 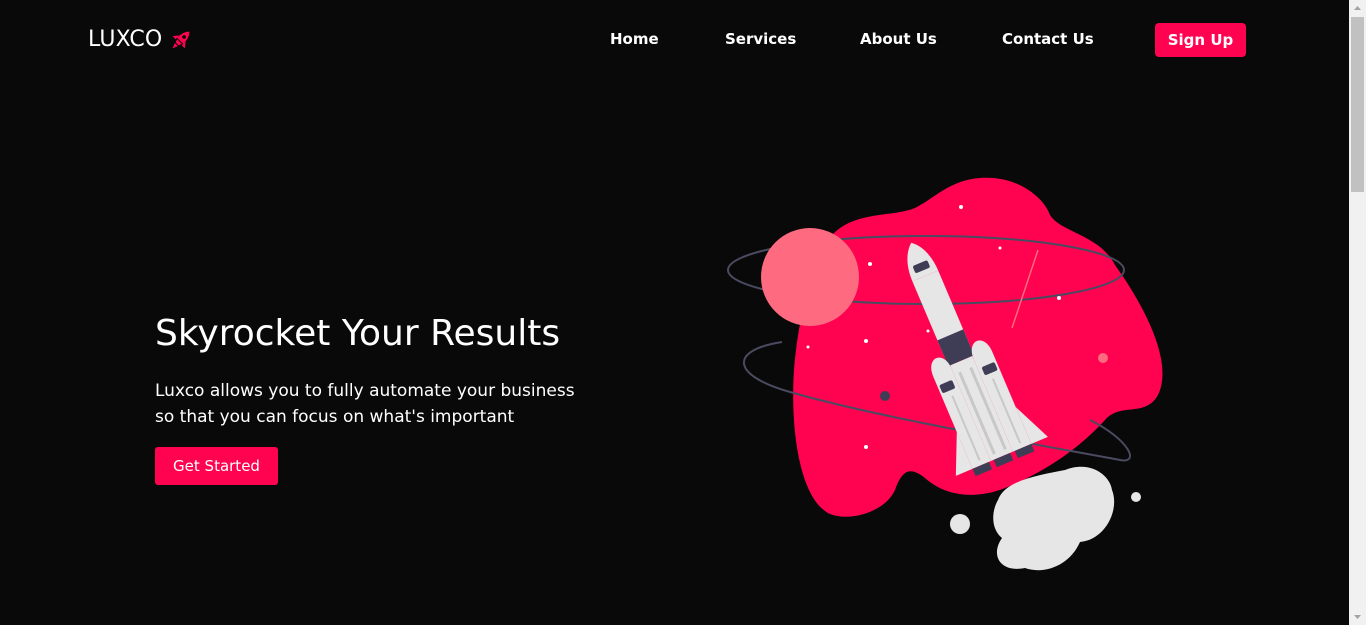 I want to click on nav-about-link: About Us, so click(x=898, y=39).